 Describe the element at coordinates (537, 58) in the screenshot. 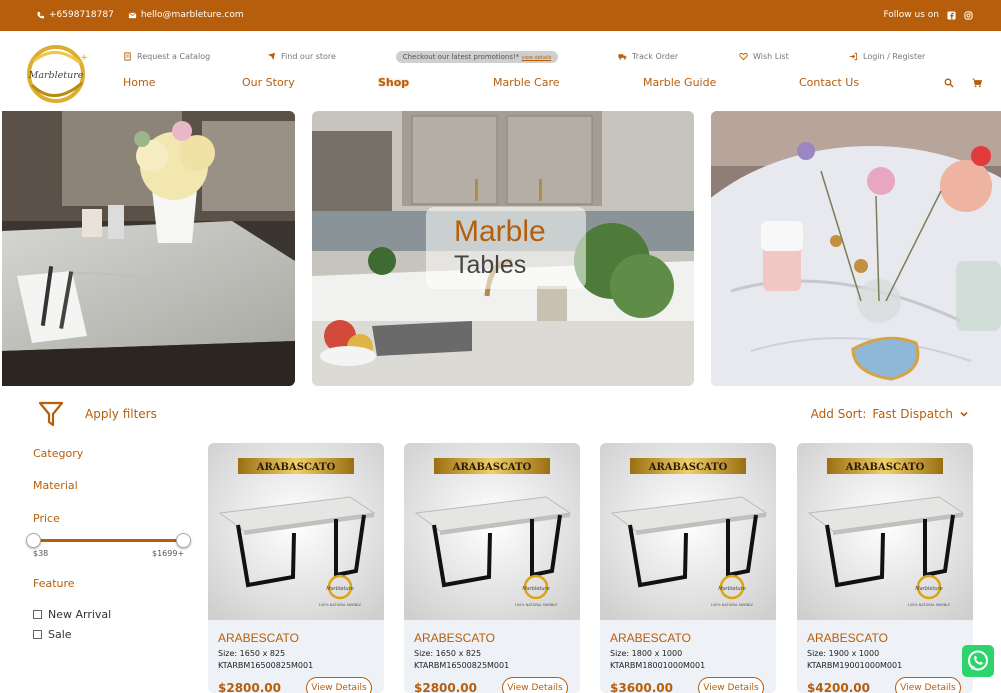

I see `promo-details-link: view details` at that location.